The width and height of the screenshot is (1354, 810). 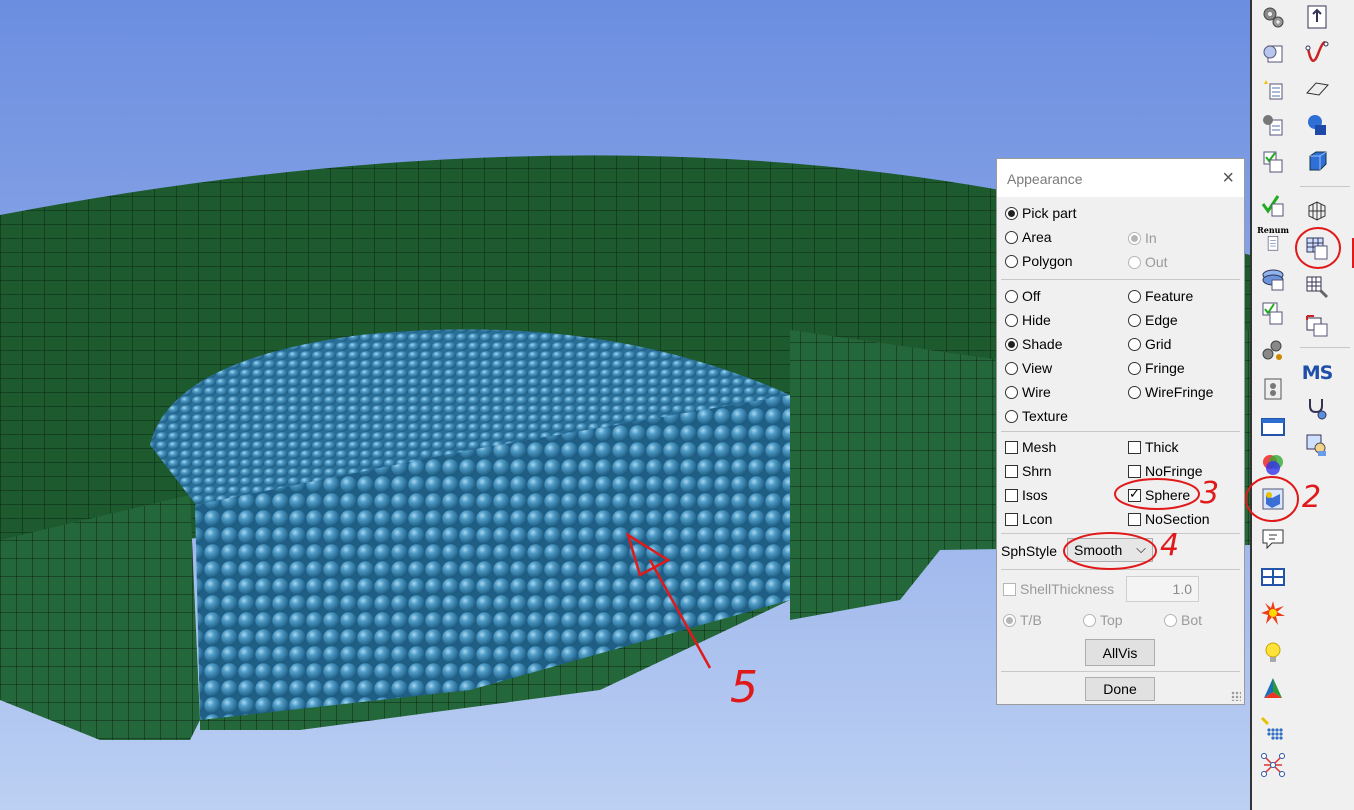 What do you see at coordinates (1148, 262) in the screenshot?
I see `radio-out: Out` at bounding box center [1148, 262].